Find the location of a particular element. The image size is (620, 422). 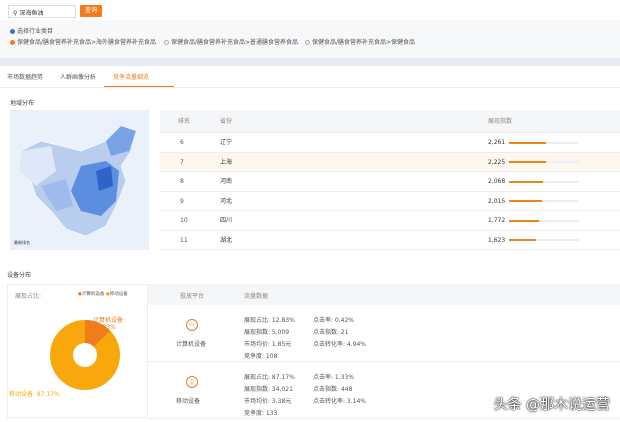

pie-hole is located at coordinates (85, 355).